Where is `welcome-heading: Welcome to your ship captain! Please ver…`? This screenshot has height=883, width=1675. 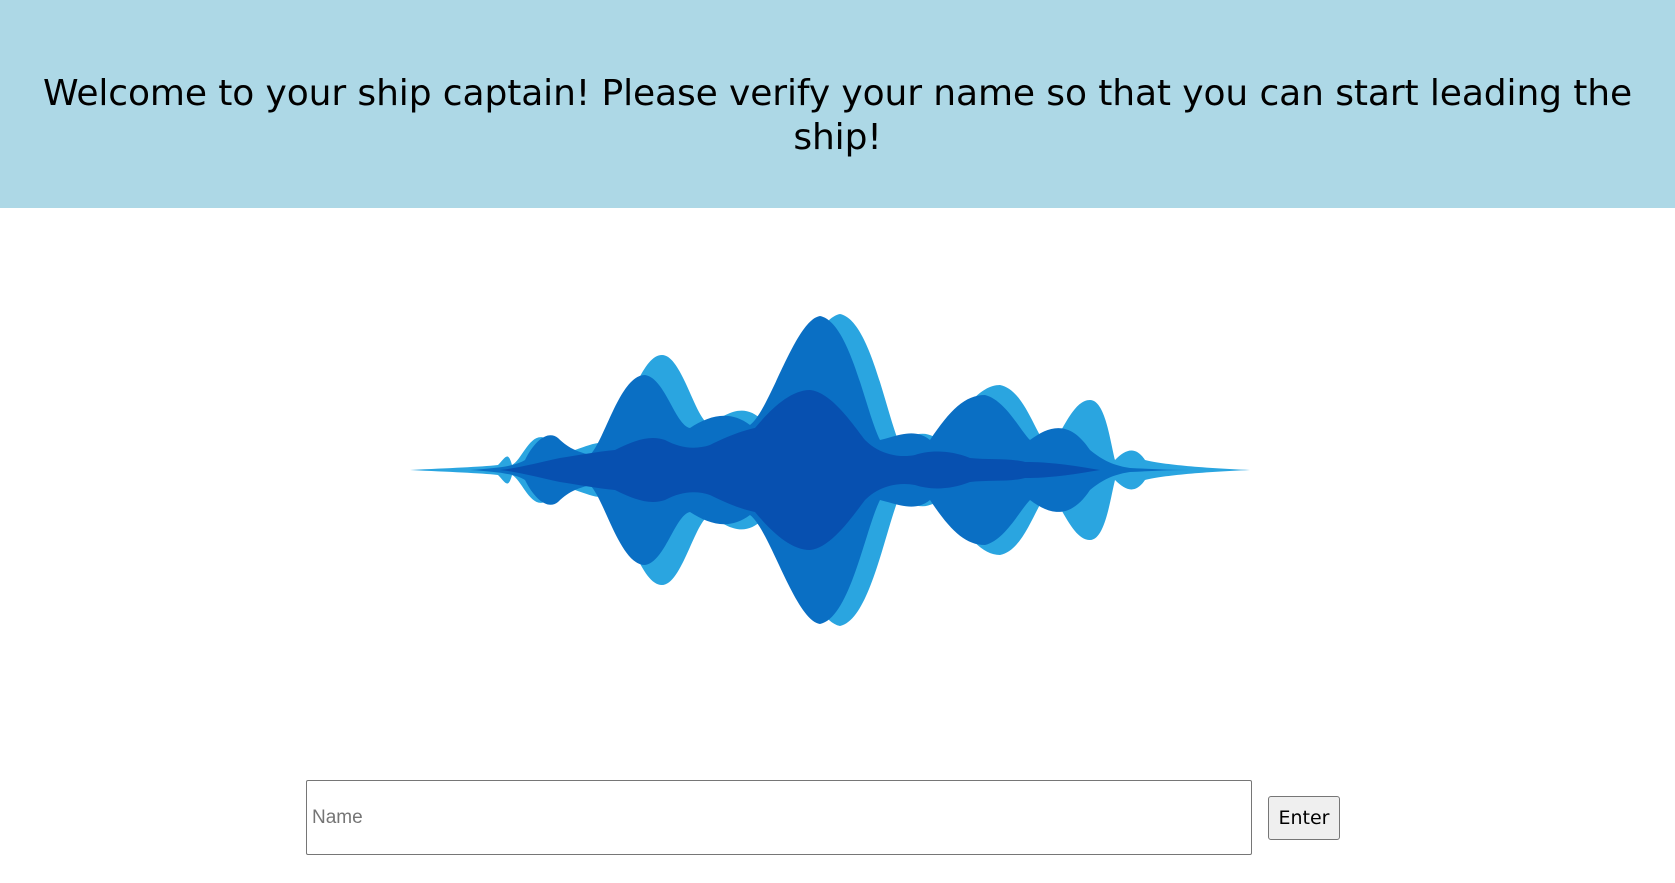 welcome-heading: Welcome to your ship captain! Please ver… is located at coordinates (837, 115).